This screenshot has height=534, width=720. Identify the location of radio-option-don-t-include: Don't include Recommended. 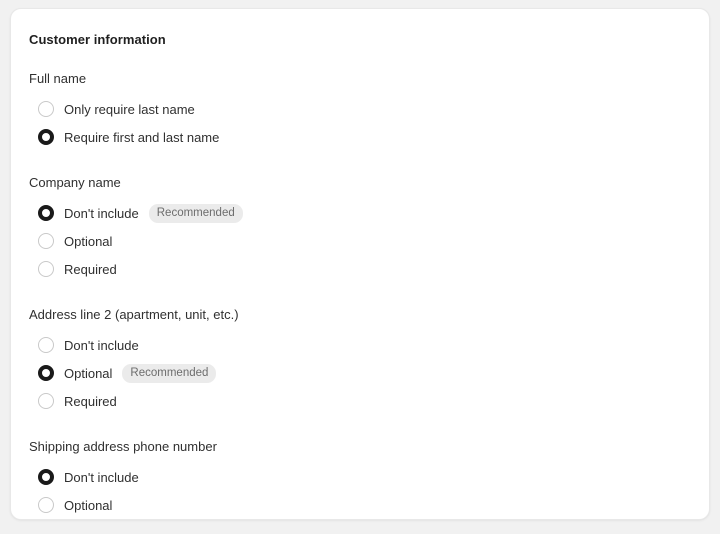
(360, 213).